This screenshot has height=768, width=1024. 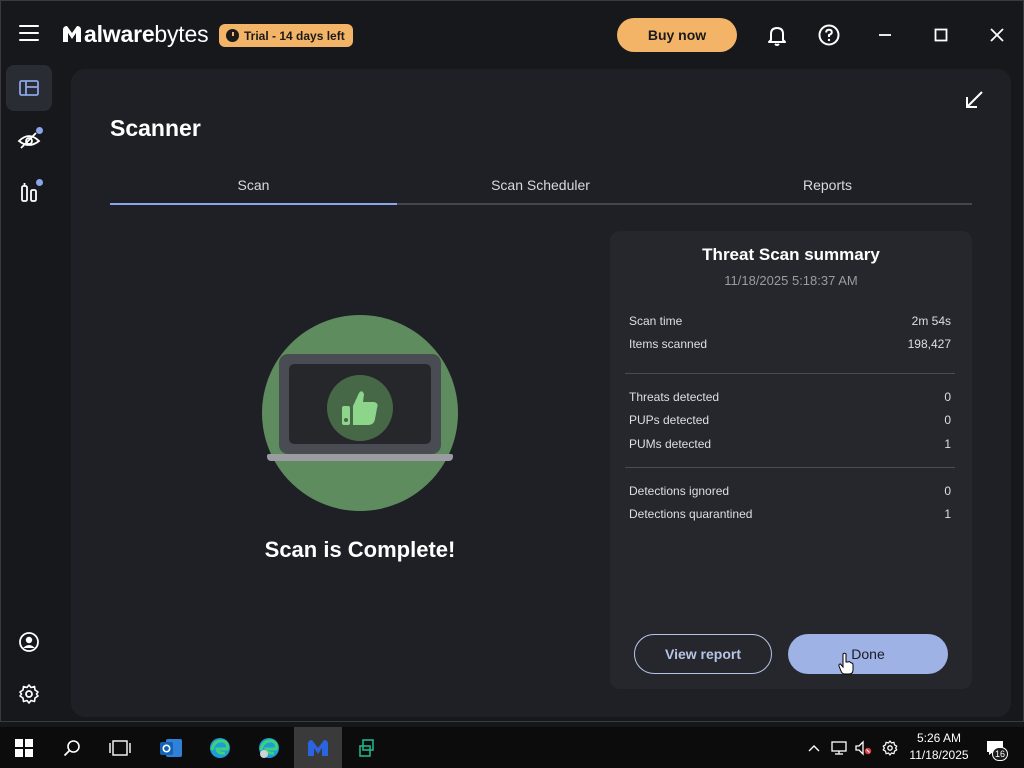 What do you see at coordinates (777, 35) in the screenshot?
I see `bell-icon` at bounding box center [777, 35].